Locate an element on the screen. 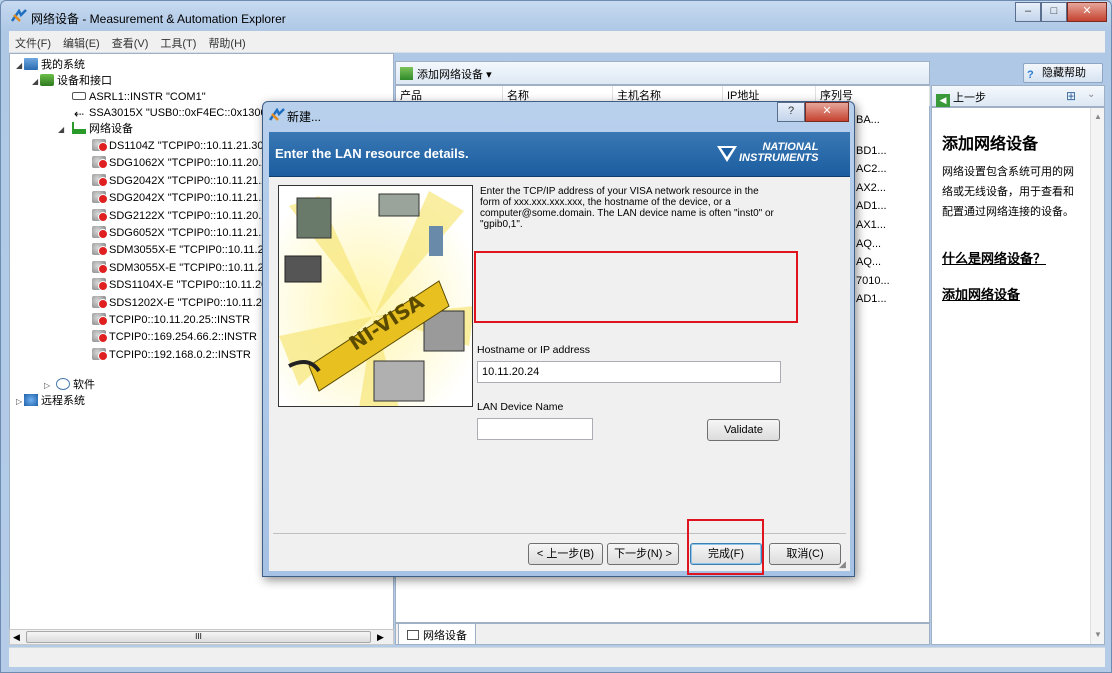 Image resolution: width=1112 pixels, height=673 pixels. menu-edit: 编辑(E) is located at coordinates (81, 41).